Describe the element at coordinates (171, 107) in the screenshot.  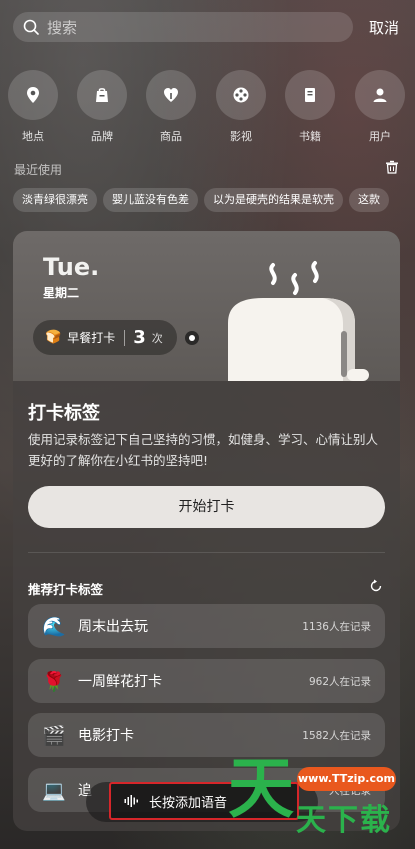
I see `category-product: 商品` at that location.